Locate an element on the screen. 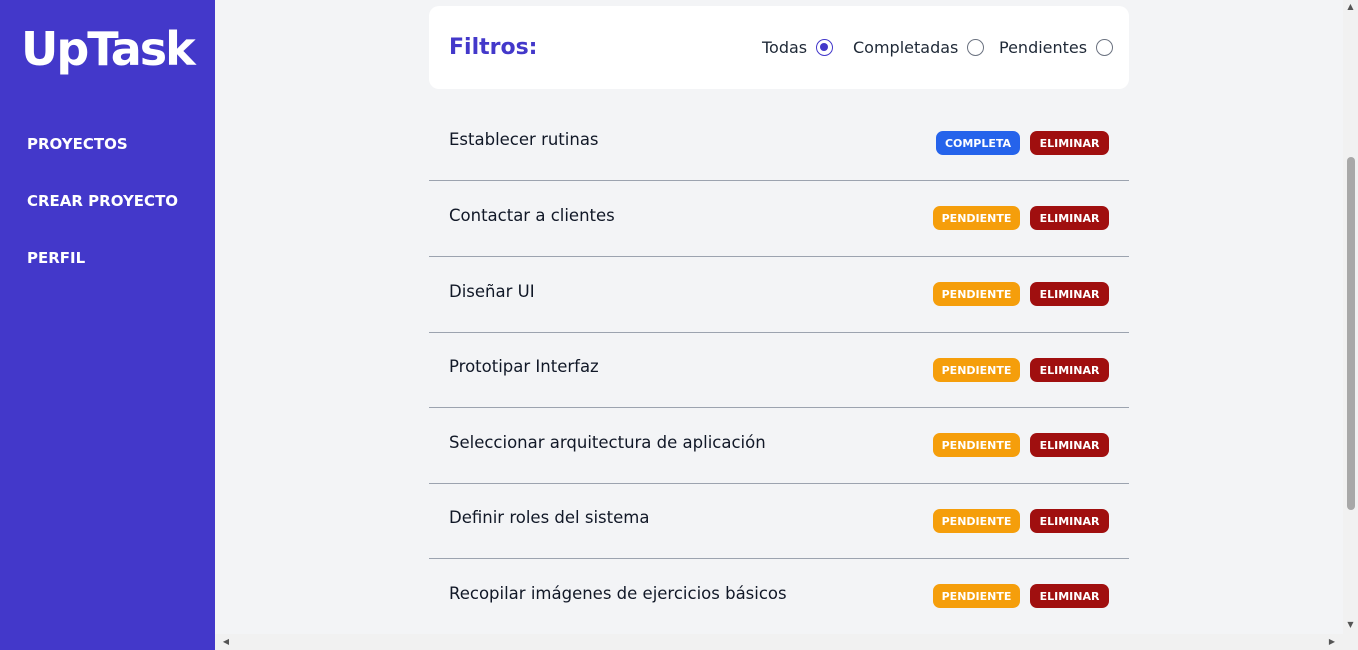  task-name: Seleccionar arquitectura de aplicación is located at coordinates (607, 442).